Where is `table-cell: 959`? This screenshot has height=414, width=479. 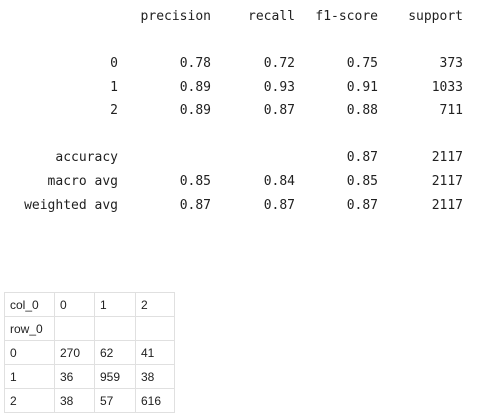 table-cell: 959 is located at coordinates (115, 376).